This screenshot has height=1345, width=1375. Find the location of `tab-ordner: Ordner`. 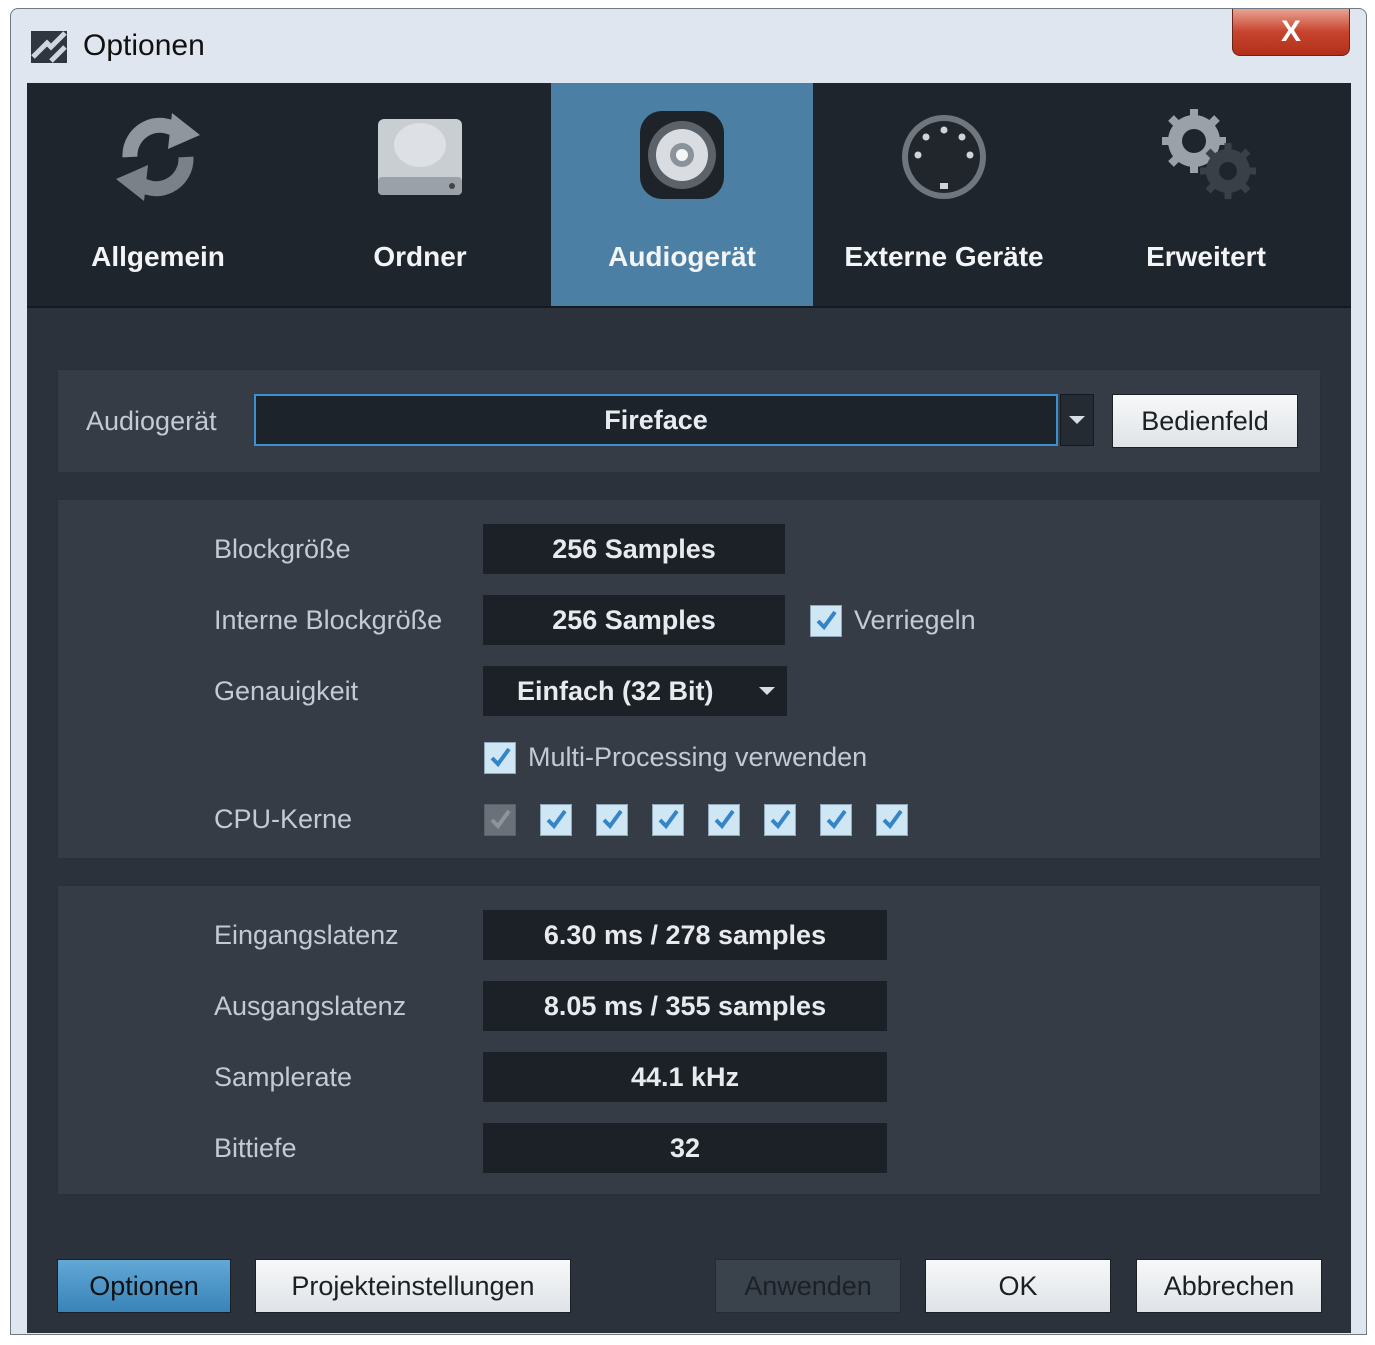

tab-ordner: Ordner is located at coordinates (420, 194).